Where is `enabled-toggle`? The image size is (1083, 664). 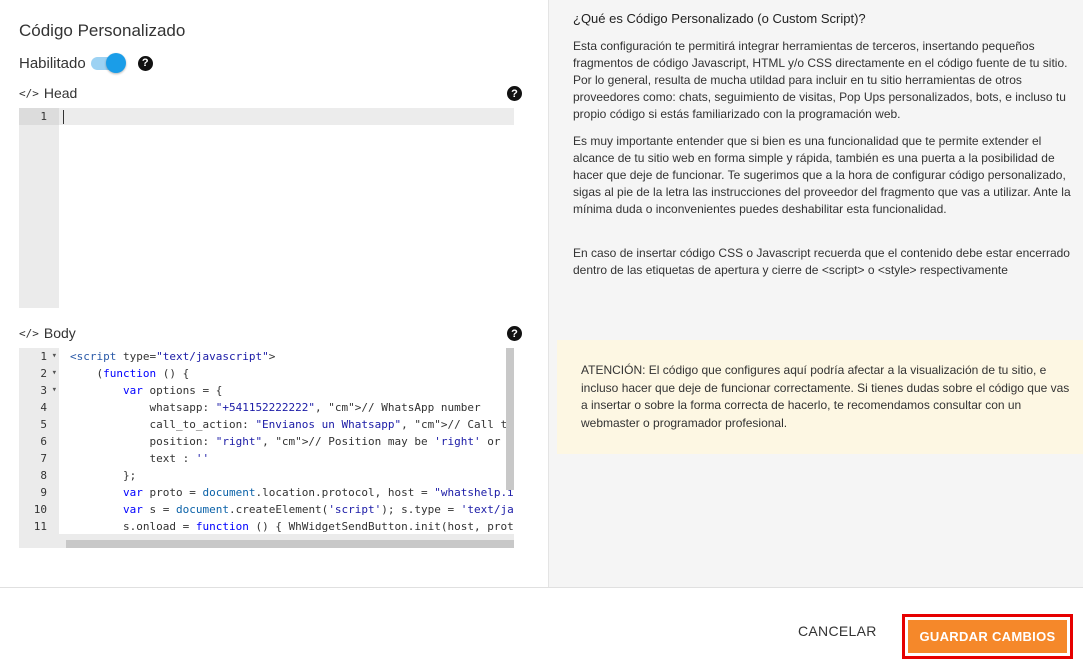 enabled-toggle is located at coordinates (109, 63).